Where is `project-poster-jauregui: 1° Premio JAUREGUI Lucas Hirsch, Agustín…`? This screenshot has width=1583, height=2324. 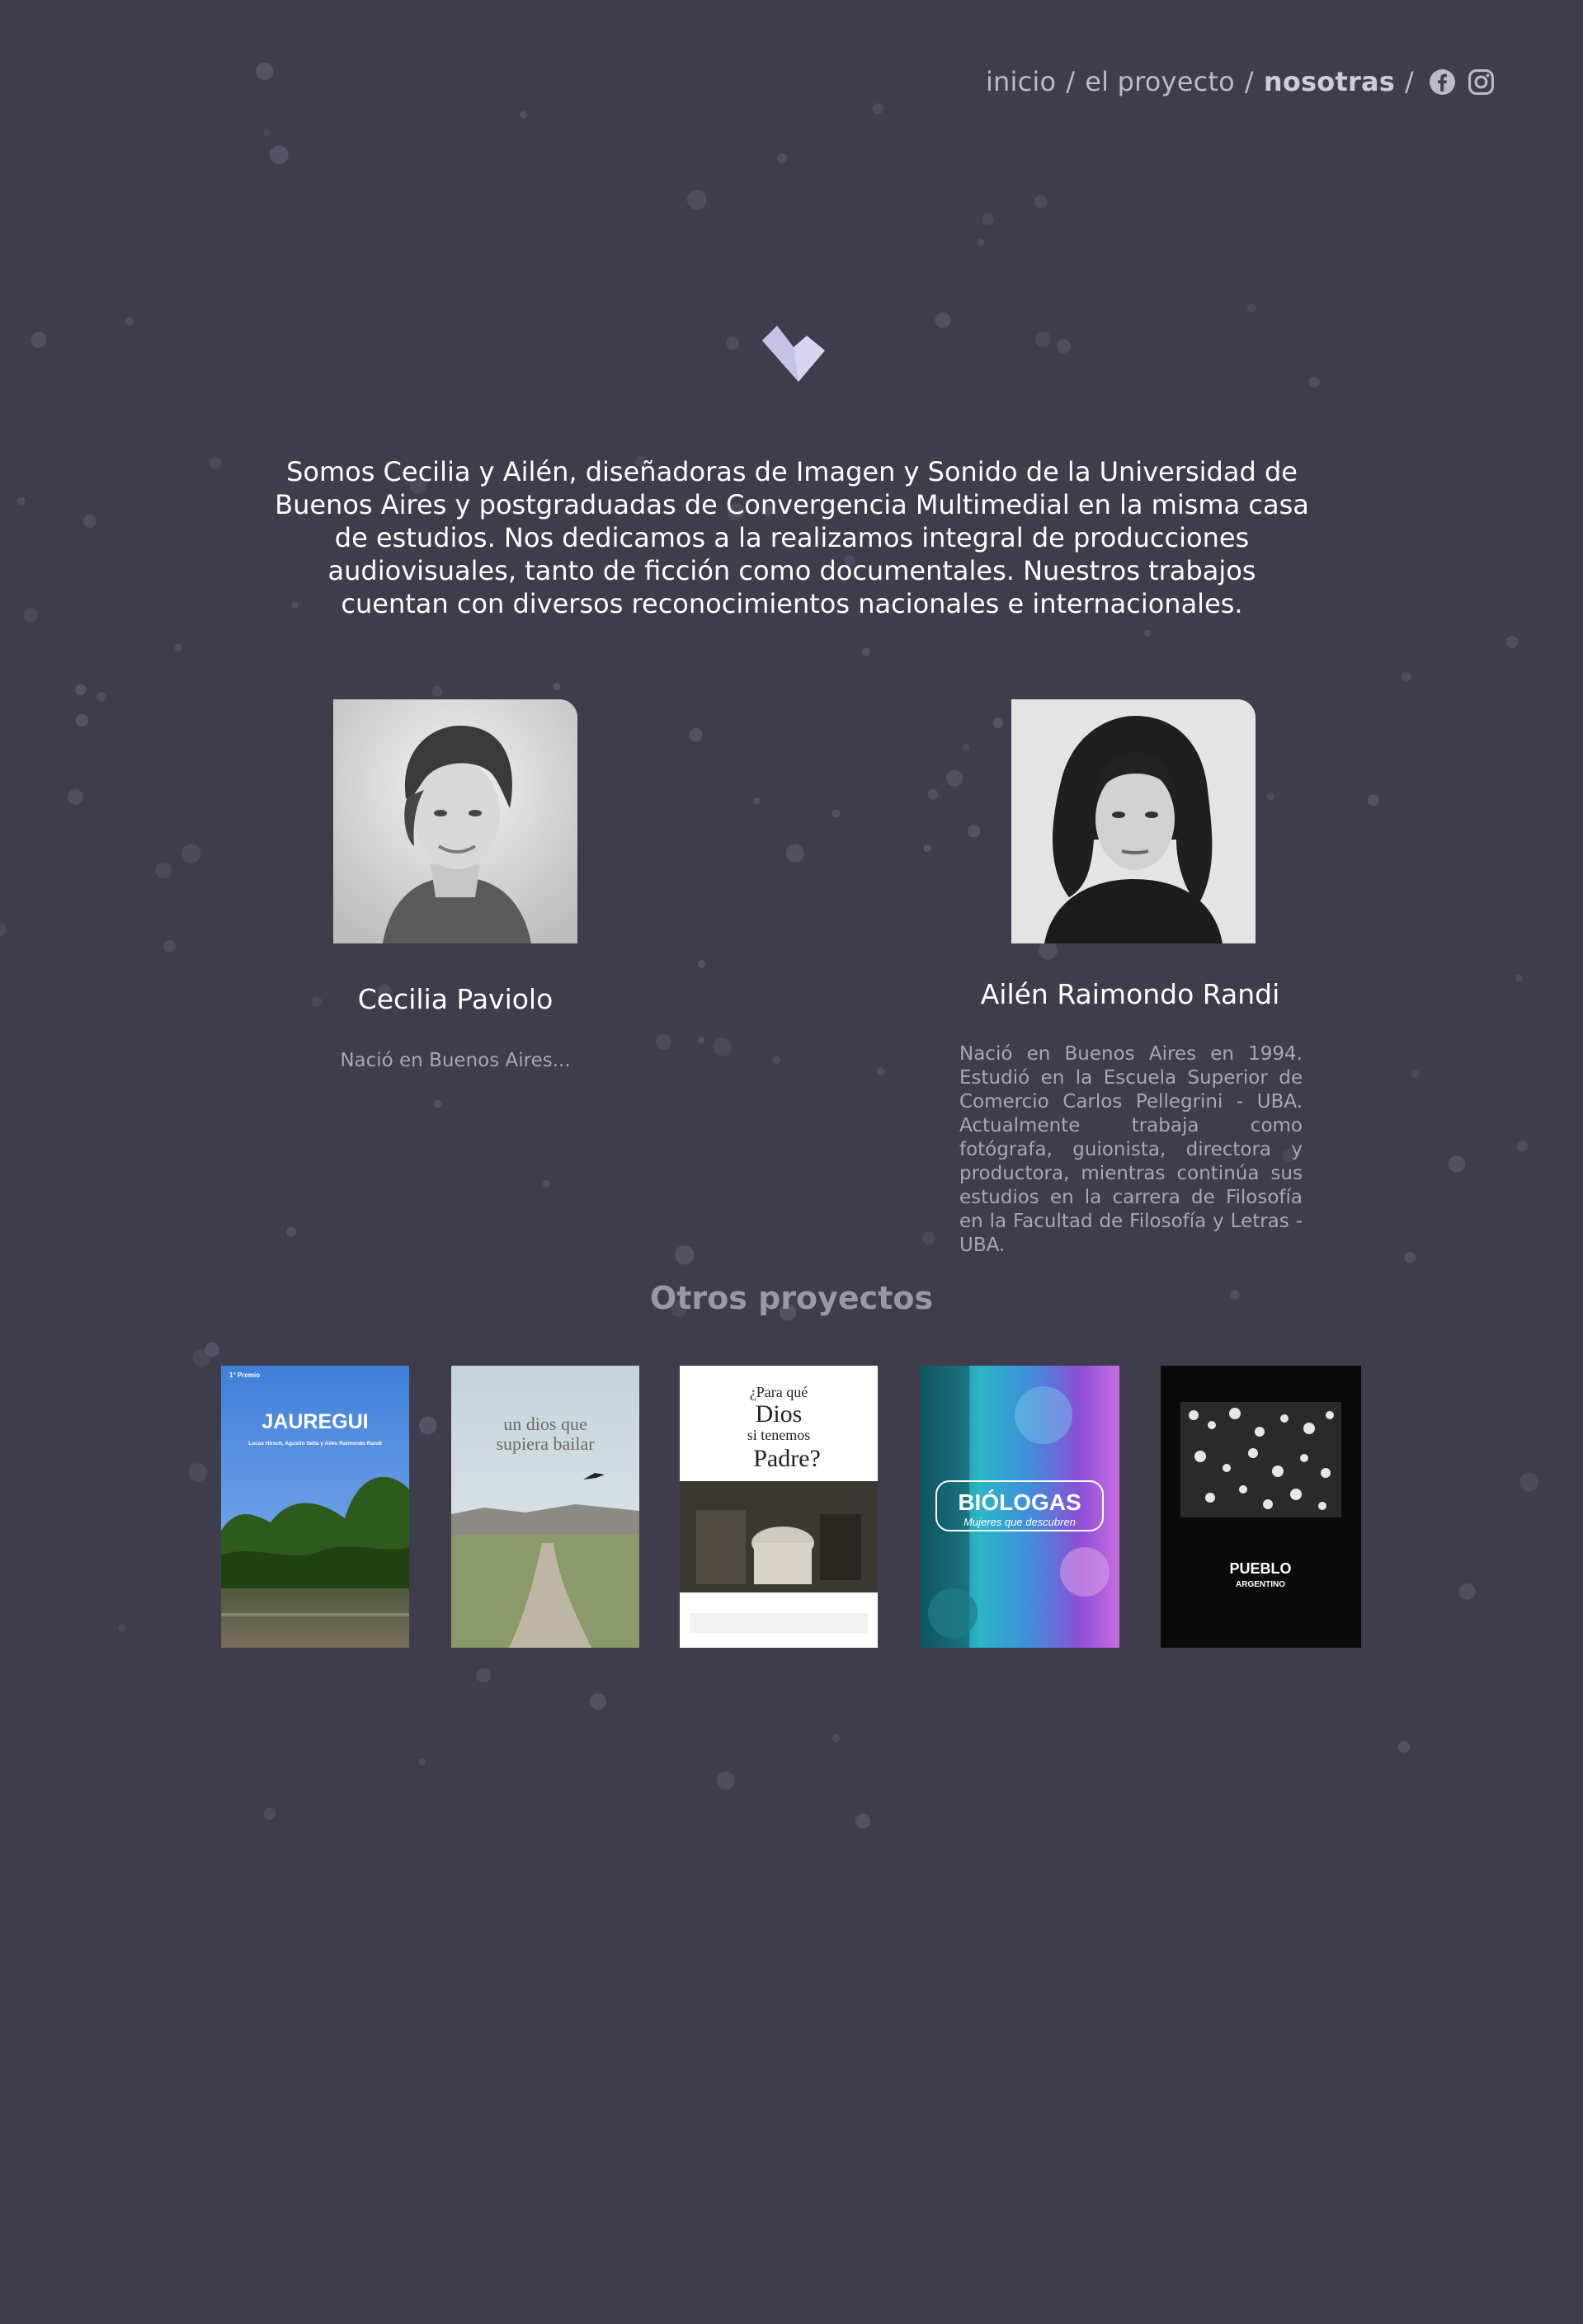 project-poster-jauregui: 1° Premio JAUREGUI Lucas Hirsch, Agustín… is located at coordinates (315, 1507).